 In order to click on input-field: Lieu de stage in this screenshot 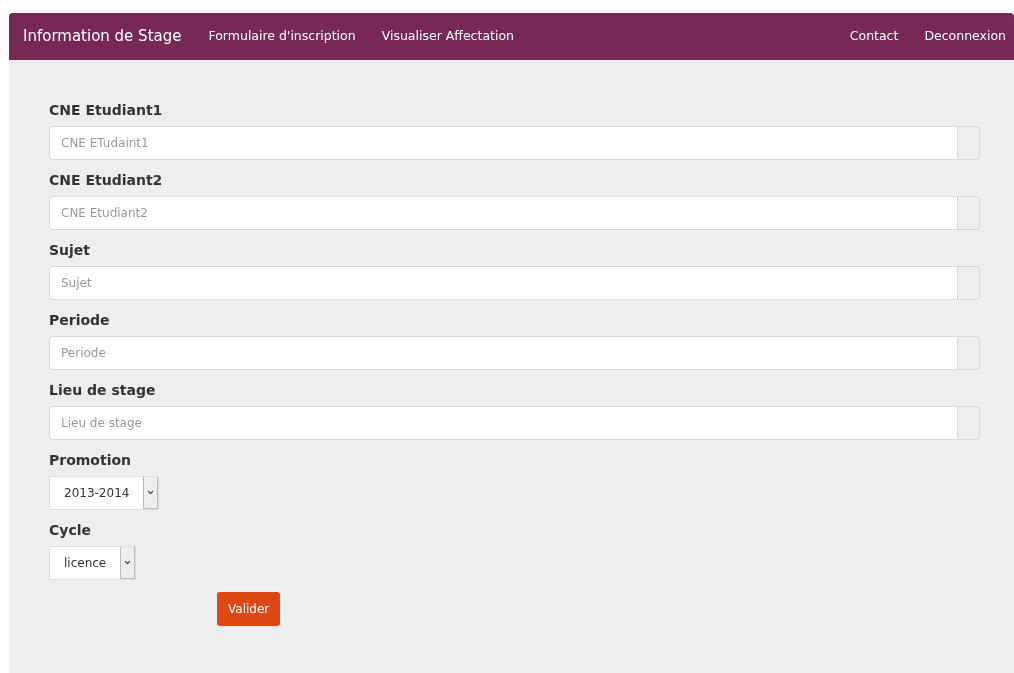, I will do `click(503, 423)`.